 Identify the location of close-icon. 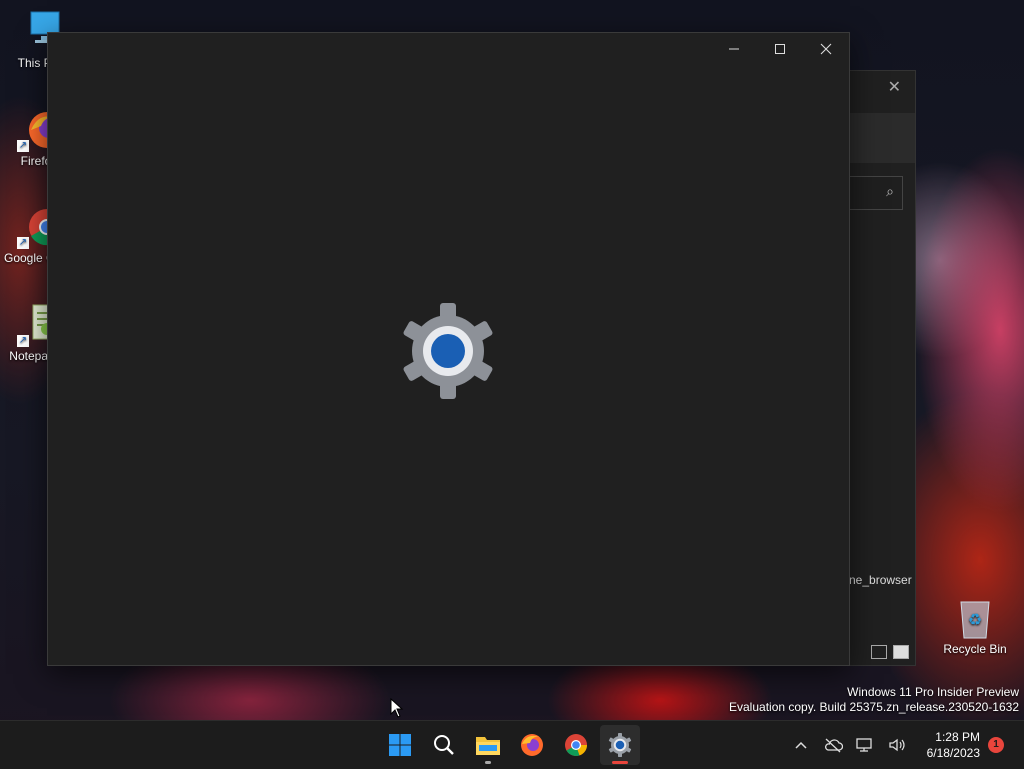
(826, 49).